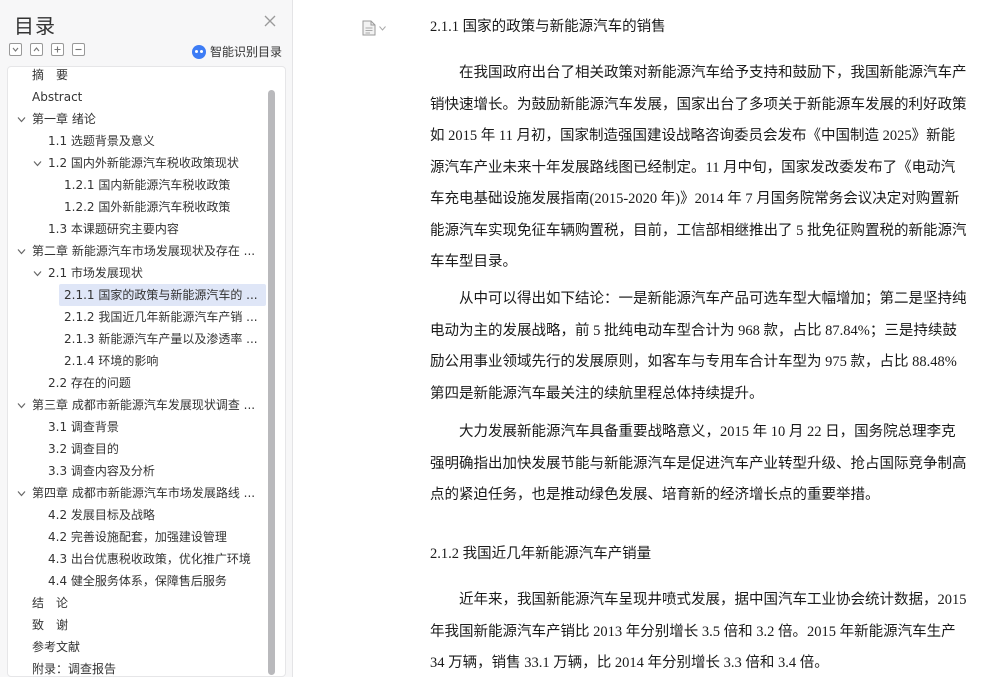 This screenshot has width=1006, height=677. What do you see at coordinates (541, 554) in the screenshot?
I see `section-heading: 2.1.2 我国近几年新能源汽车产销量` at bounding box center [541, 554].